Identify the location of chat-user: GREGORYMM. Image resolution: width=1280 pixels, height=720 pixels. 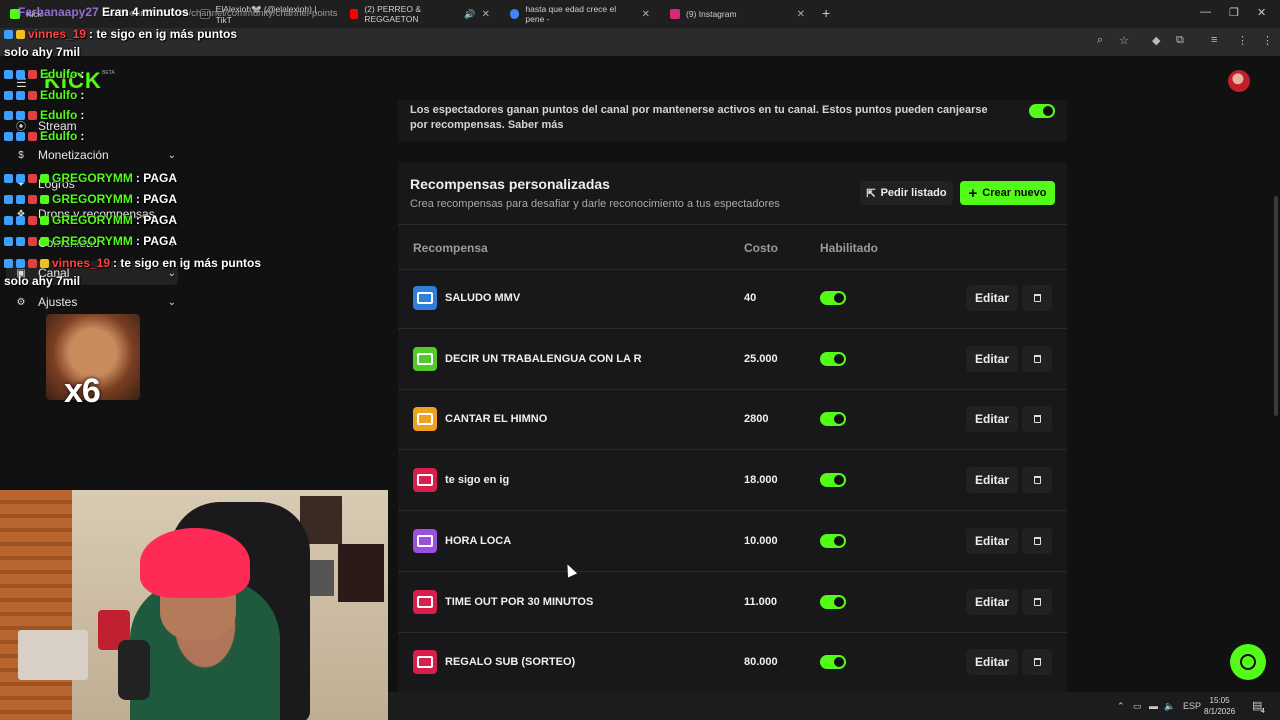
(92, 178).